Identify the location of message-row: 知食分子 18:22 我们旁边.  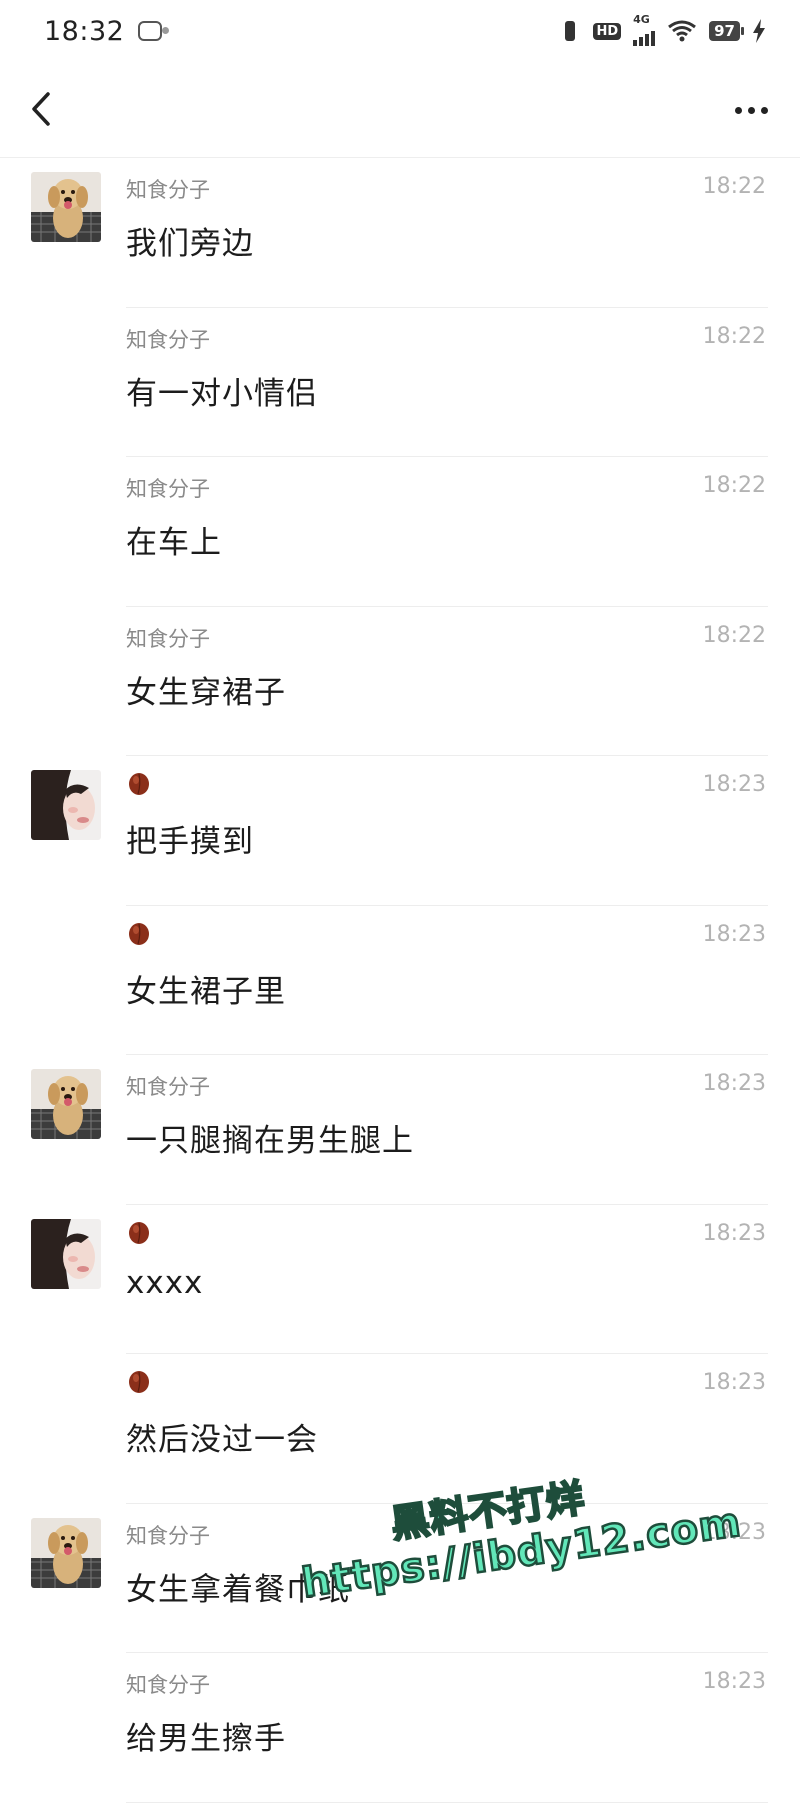
(400, 233).